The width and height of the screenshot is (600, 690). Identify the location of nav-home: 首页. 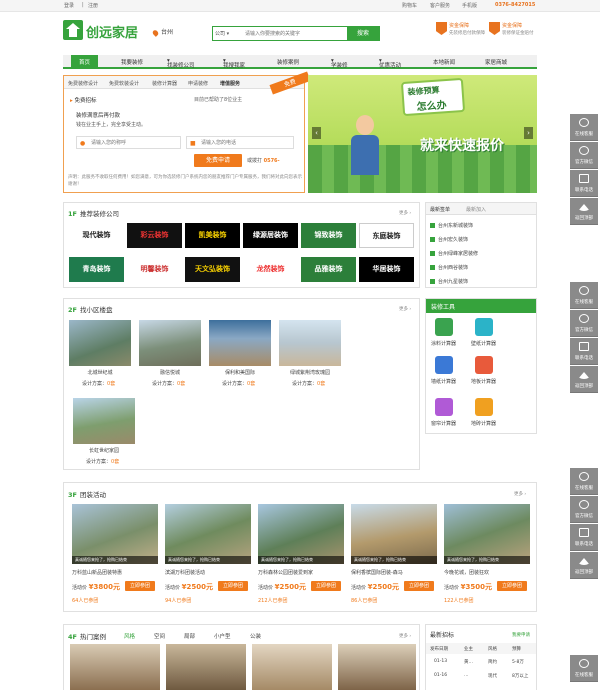
(85, 62).